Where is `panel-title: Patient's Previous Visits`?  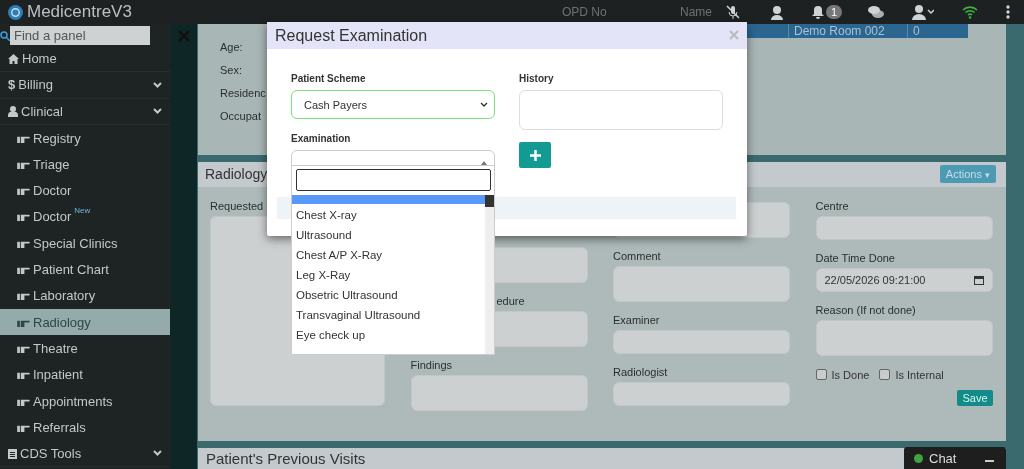
panel-title: Patient's Previous Visits is located at coordinates (286, 458).